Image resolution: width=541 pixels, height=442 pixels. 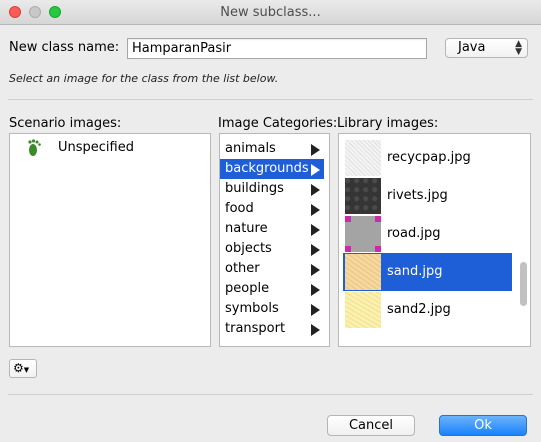 I want to click on library-item-label: rivets.jpg, so click(x=417, y=195).